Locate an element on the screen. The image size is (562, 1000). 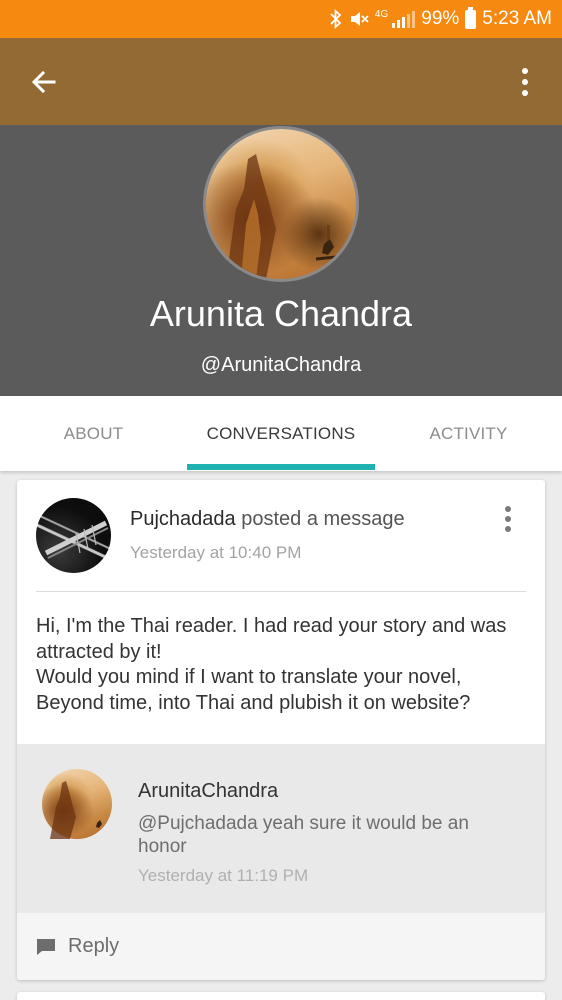
clock: 5:23 AM is located at coordinates (517, 18).